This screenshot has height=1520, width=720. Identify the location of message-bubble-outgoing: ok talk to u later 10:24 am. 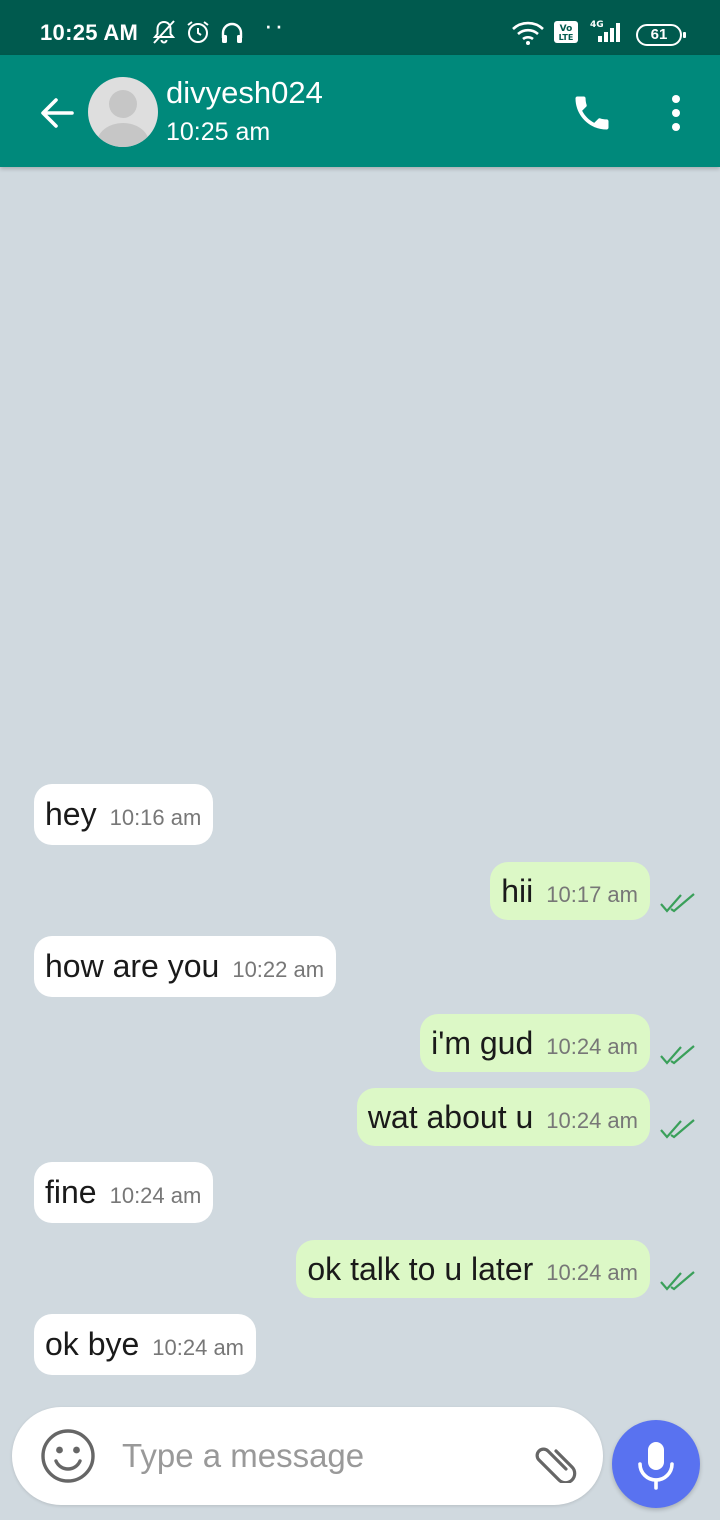
(473, 1269).